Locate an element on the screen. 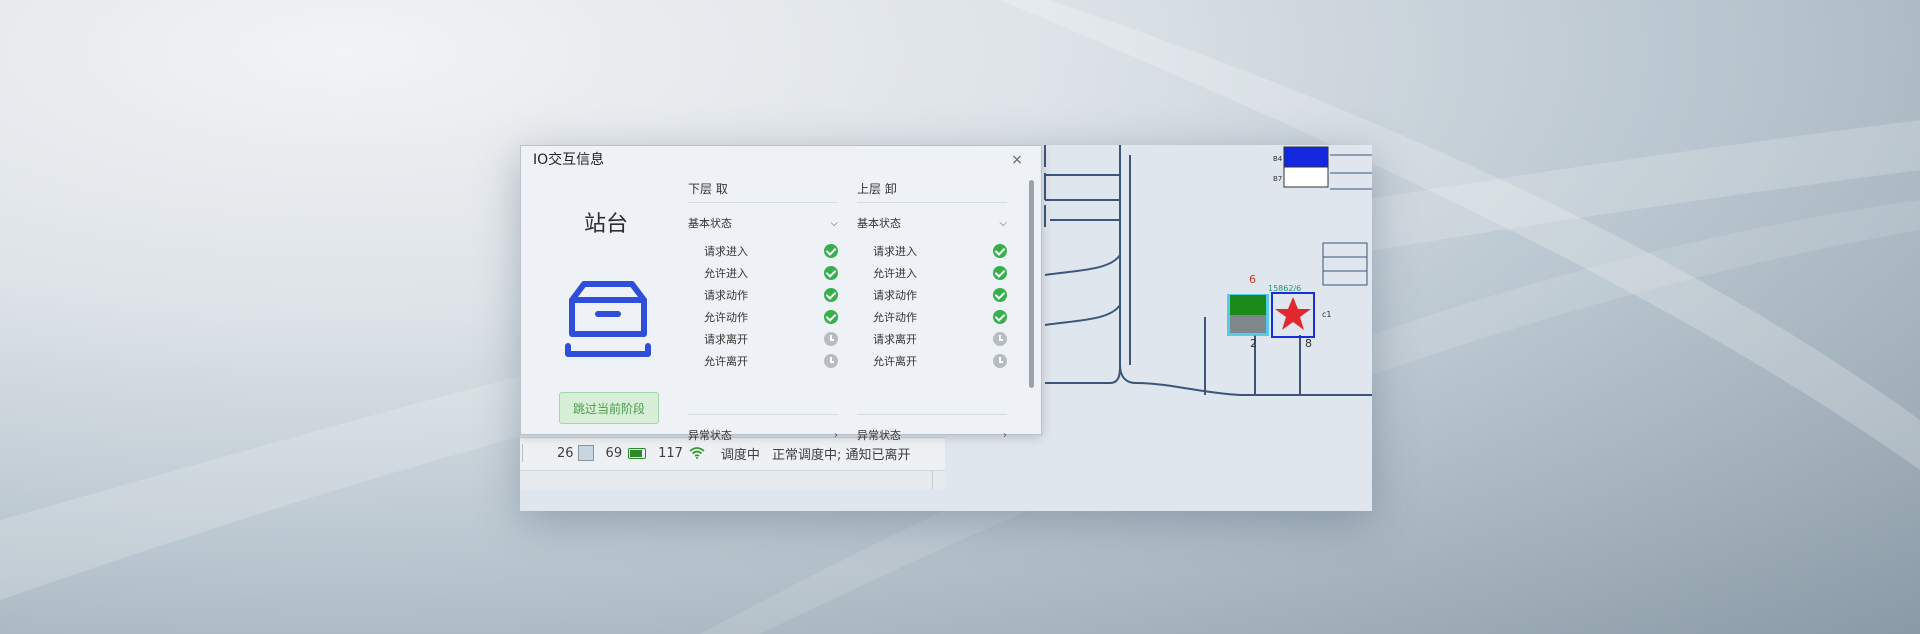  signal-value: 117 is located at coordinates (670, 453).